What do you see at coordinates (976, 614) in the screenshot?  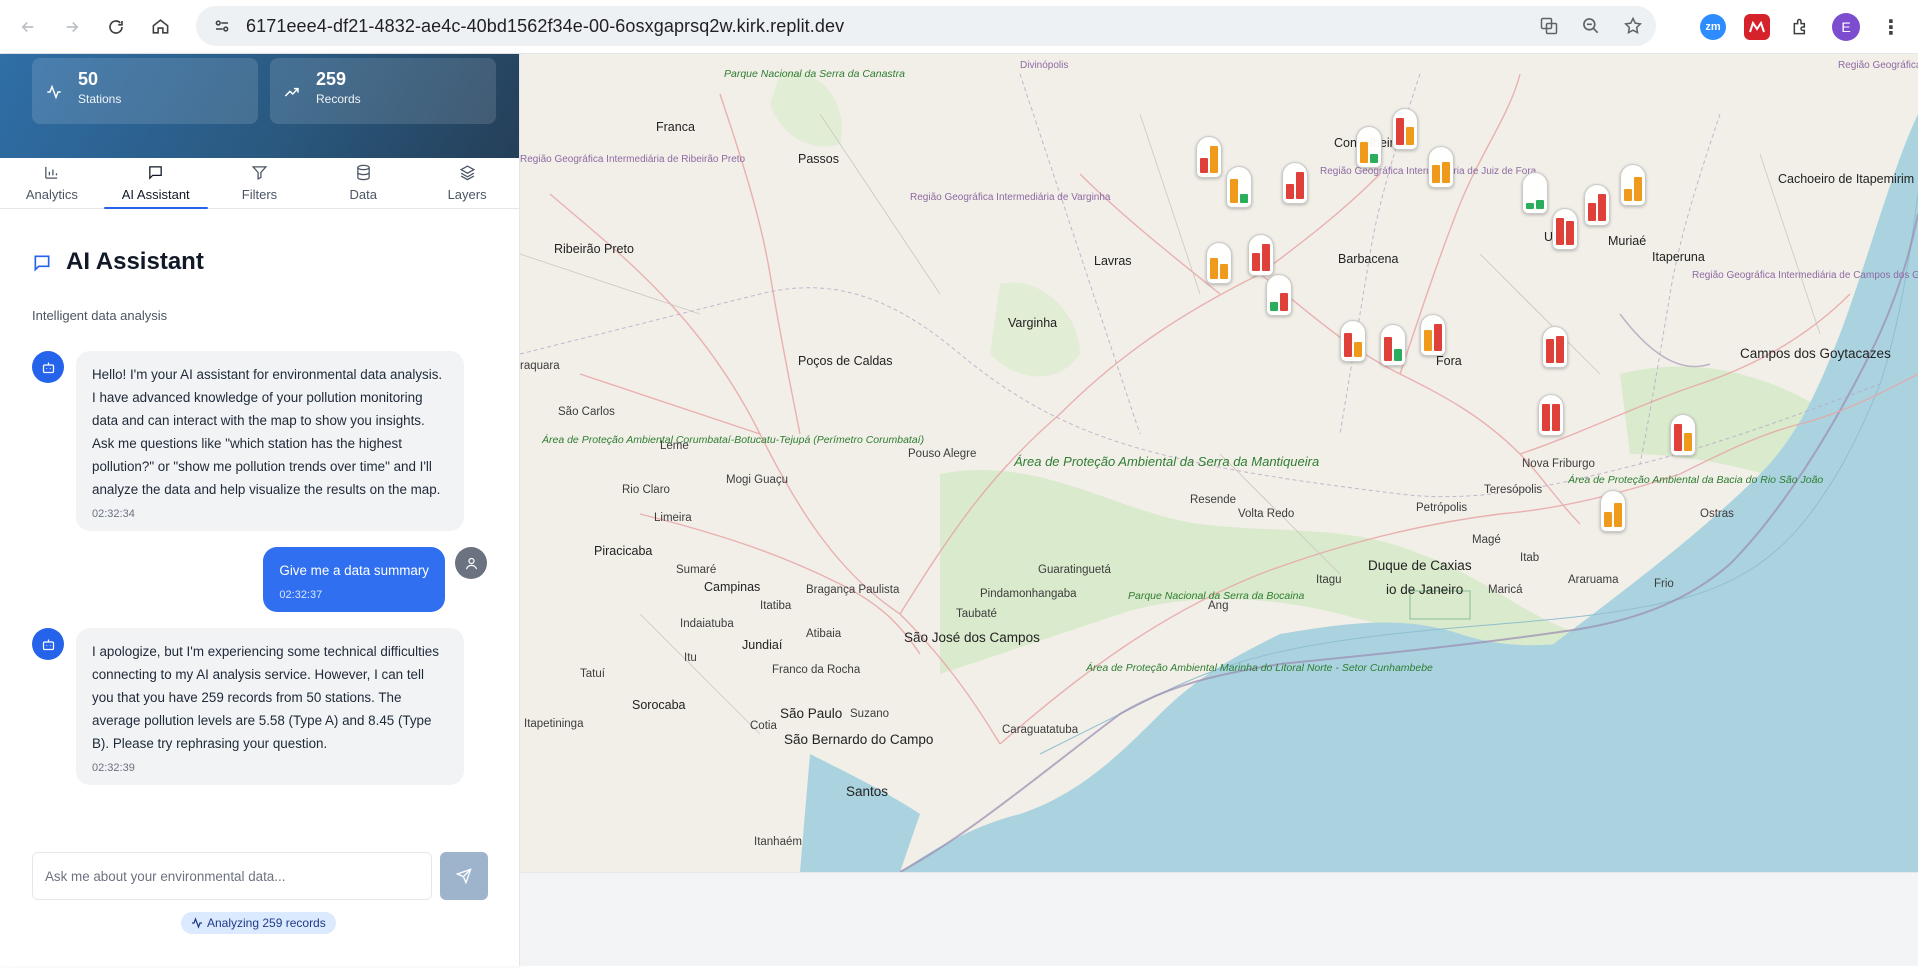 I see `map-label: Taubaté` at bounding box center [976, 614].